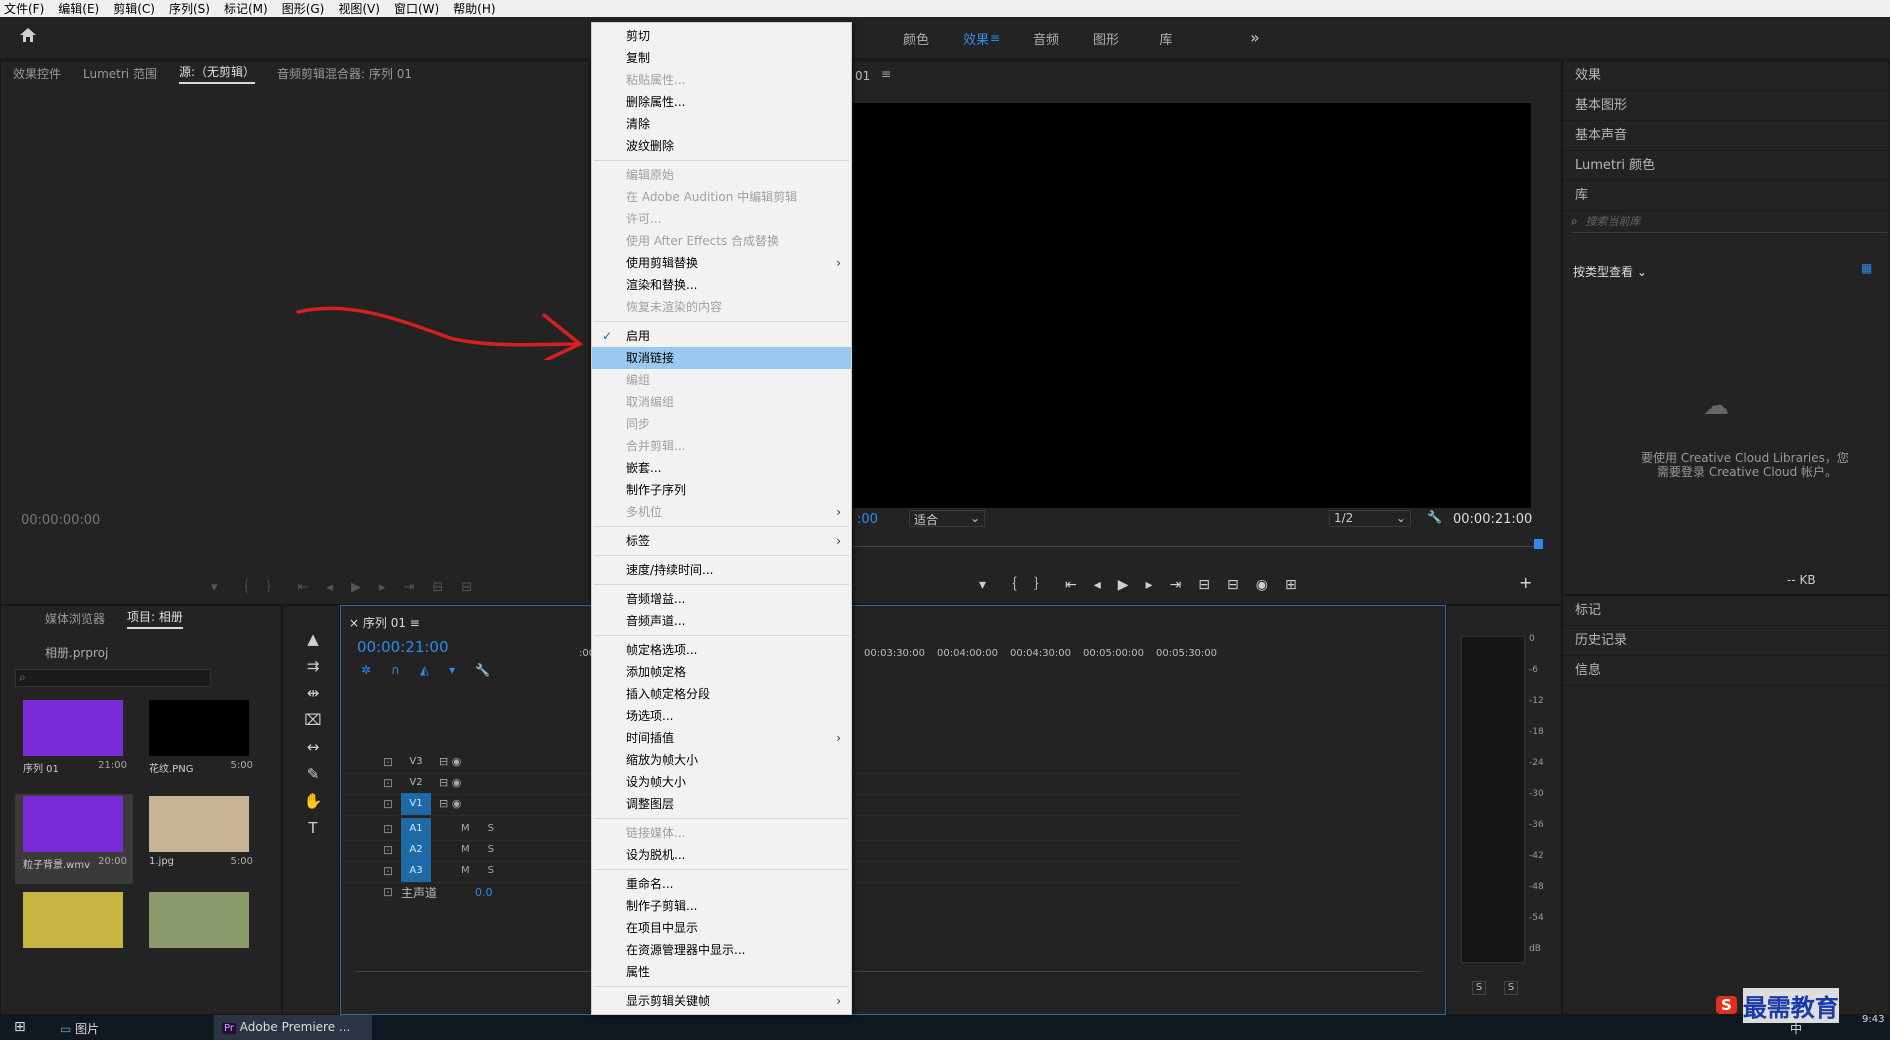 Image resolution: width=1890 pixels, height=1040 pixels. I want to click on source-tab-2: 源:（无剪辑）, so click(217, 73).